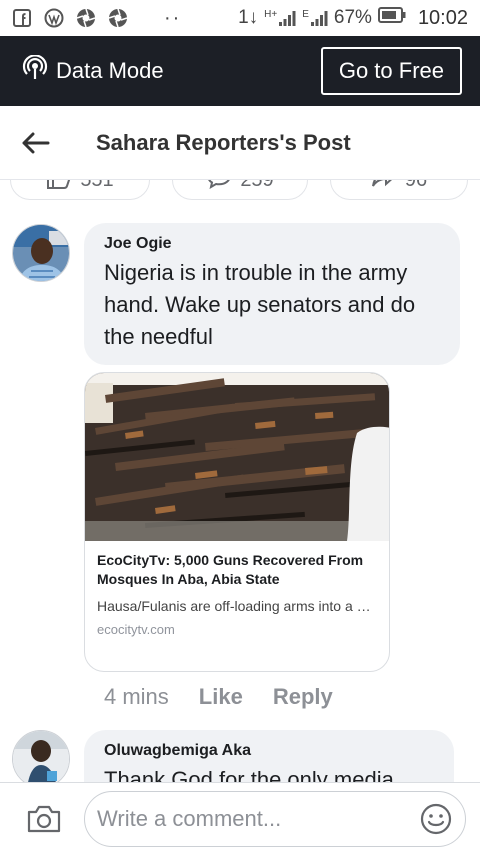 This screenshot has height=854, width=480. Describe the element at coordinates (315, 18) in the screenshot. I see `signal-e-icon: E` at that location.